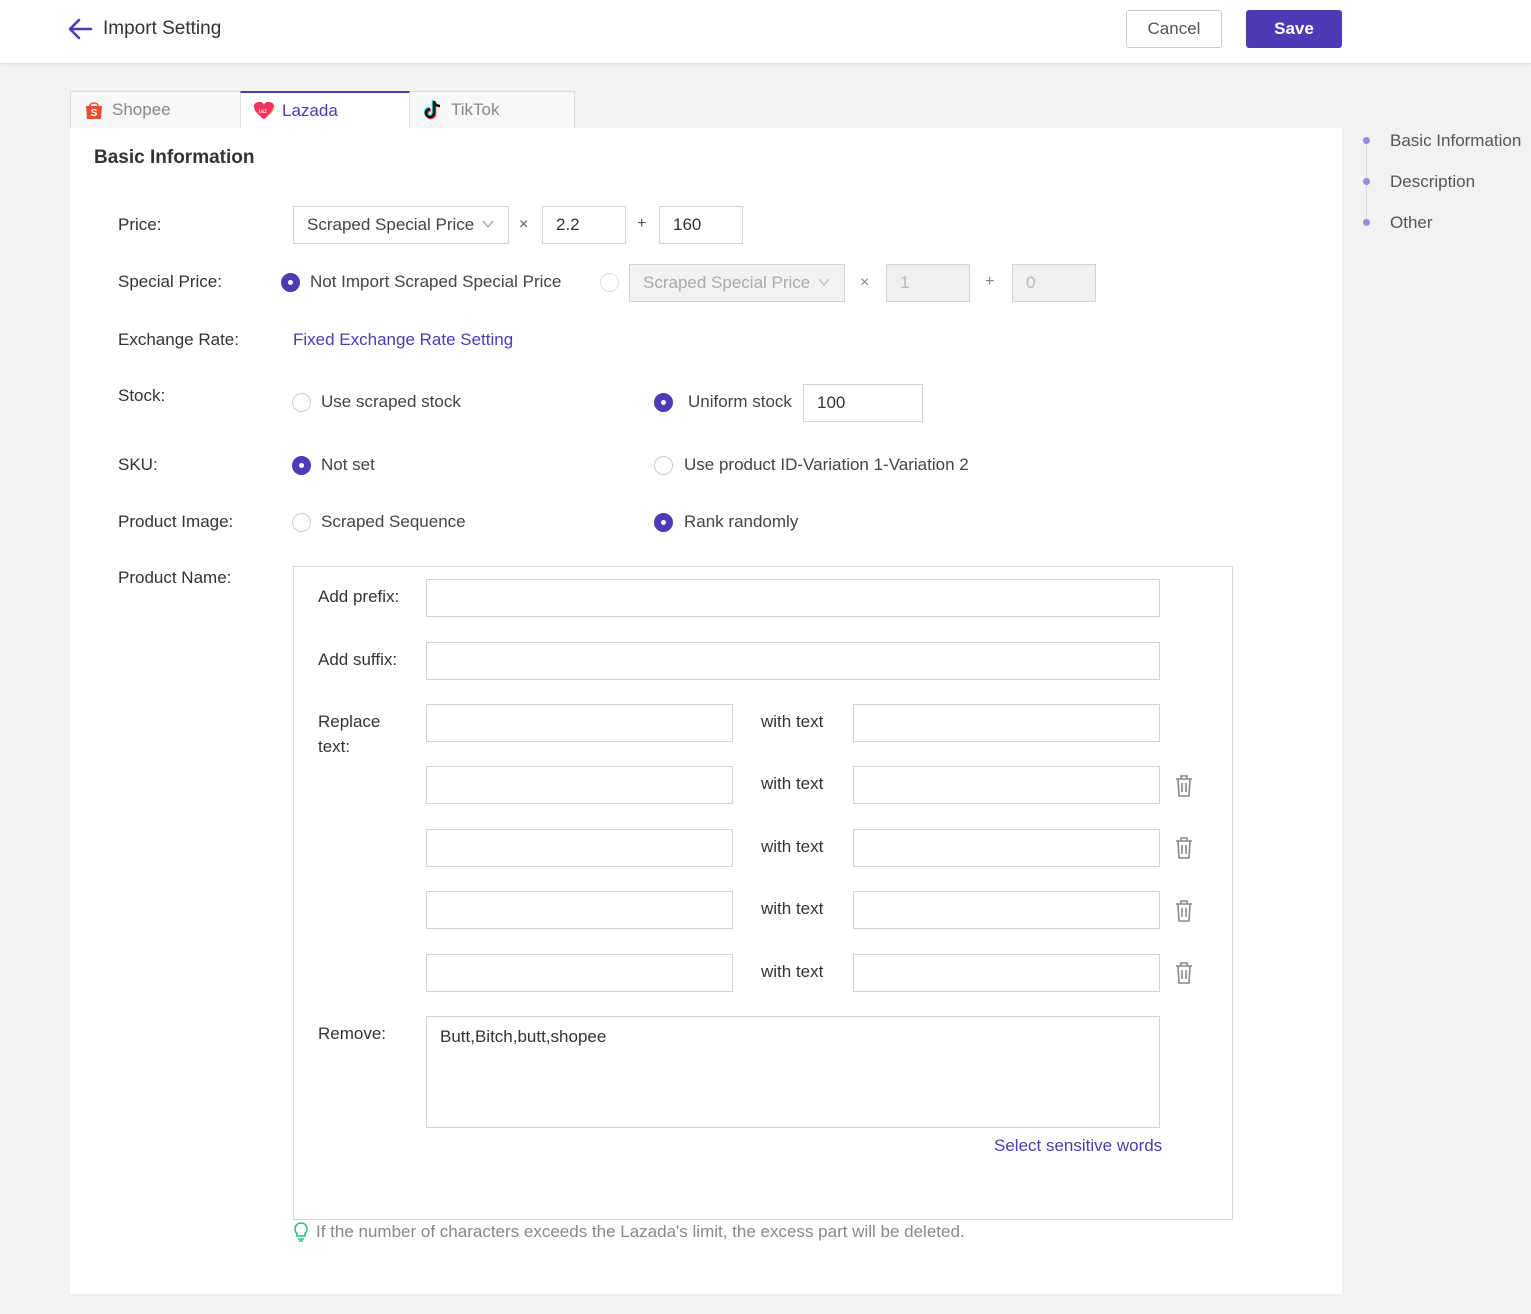 This screenshot has height=1314, width=1531. What do you see at coordinates (403, 340) in the screenshot?
I see `fixed-exchange-rate-link: Fixed Exchange Rate Setting` at bounding box center [403, 340].